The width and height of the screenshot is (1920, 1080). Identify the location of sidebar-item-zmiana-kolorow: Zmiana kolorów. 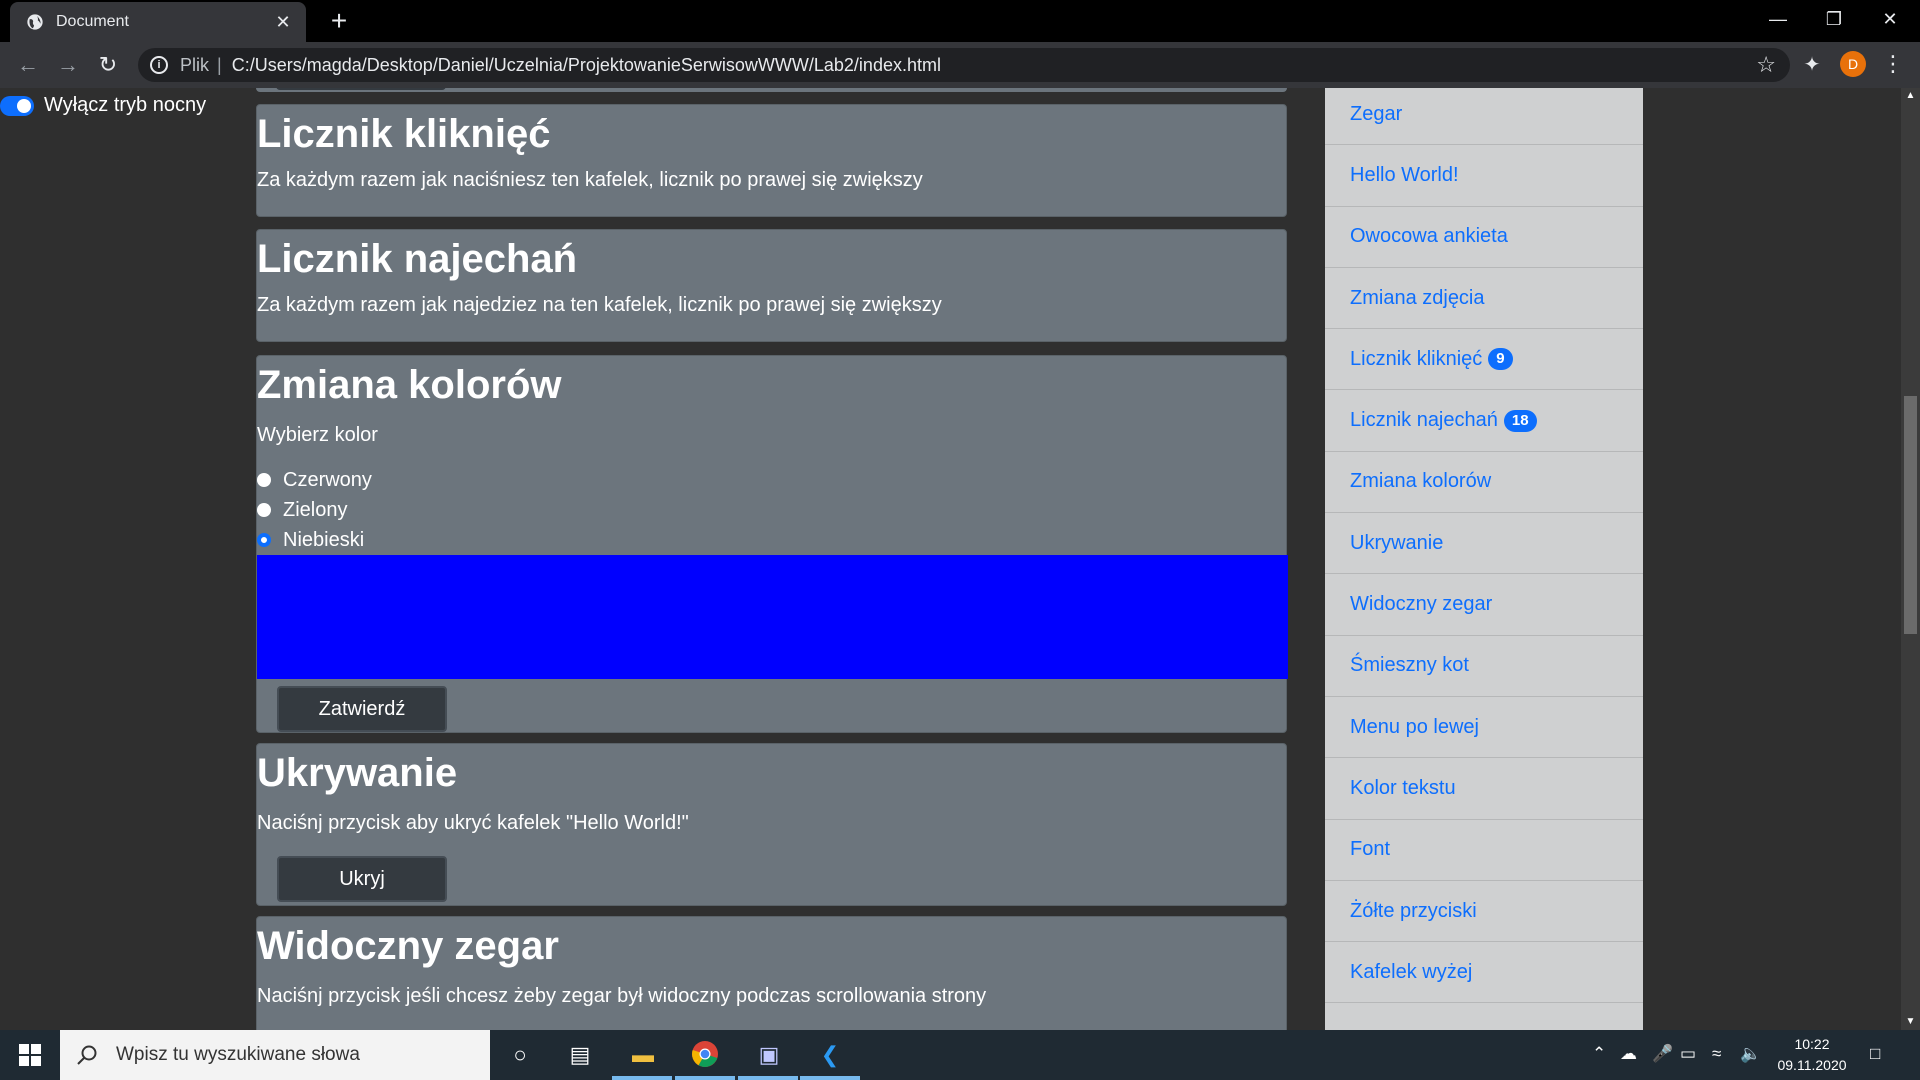
(1484, 483).